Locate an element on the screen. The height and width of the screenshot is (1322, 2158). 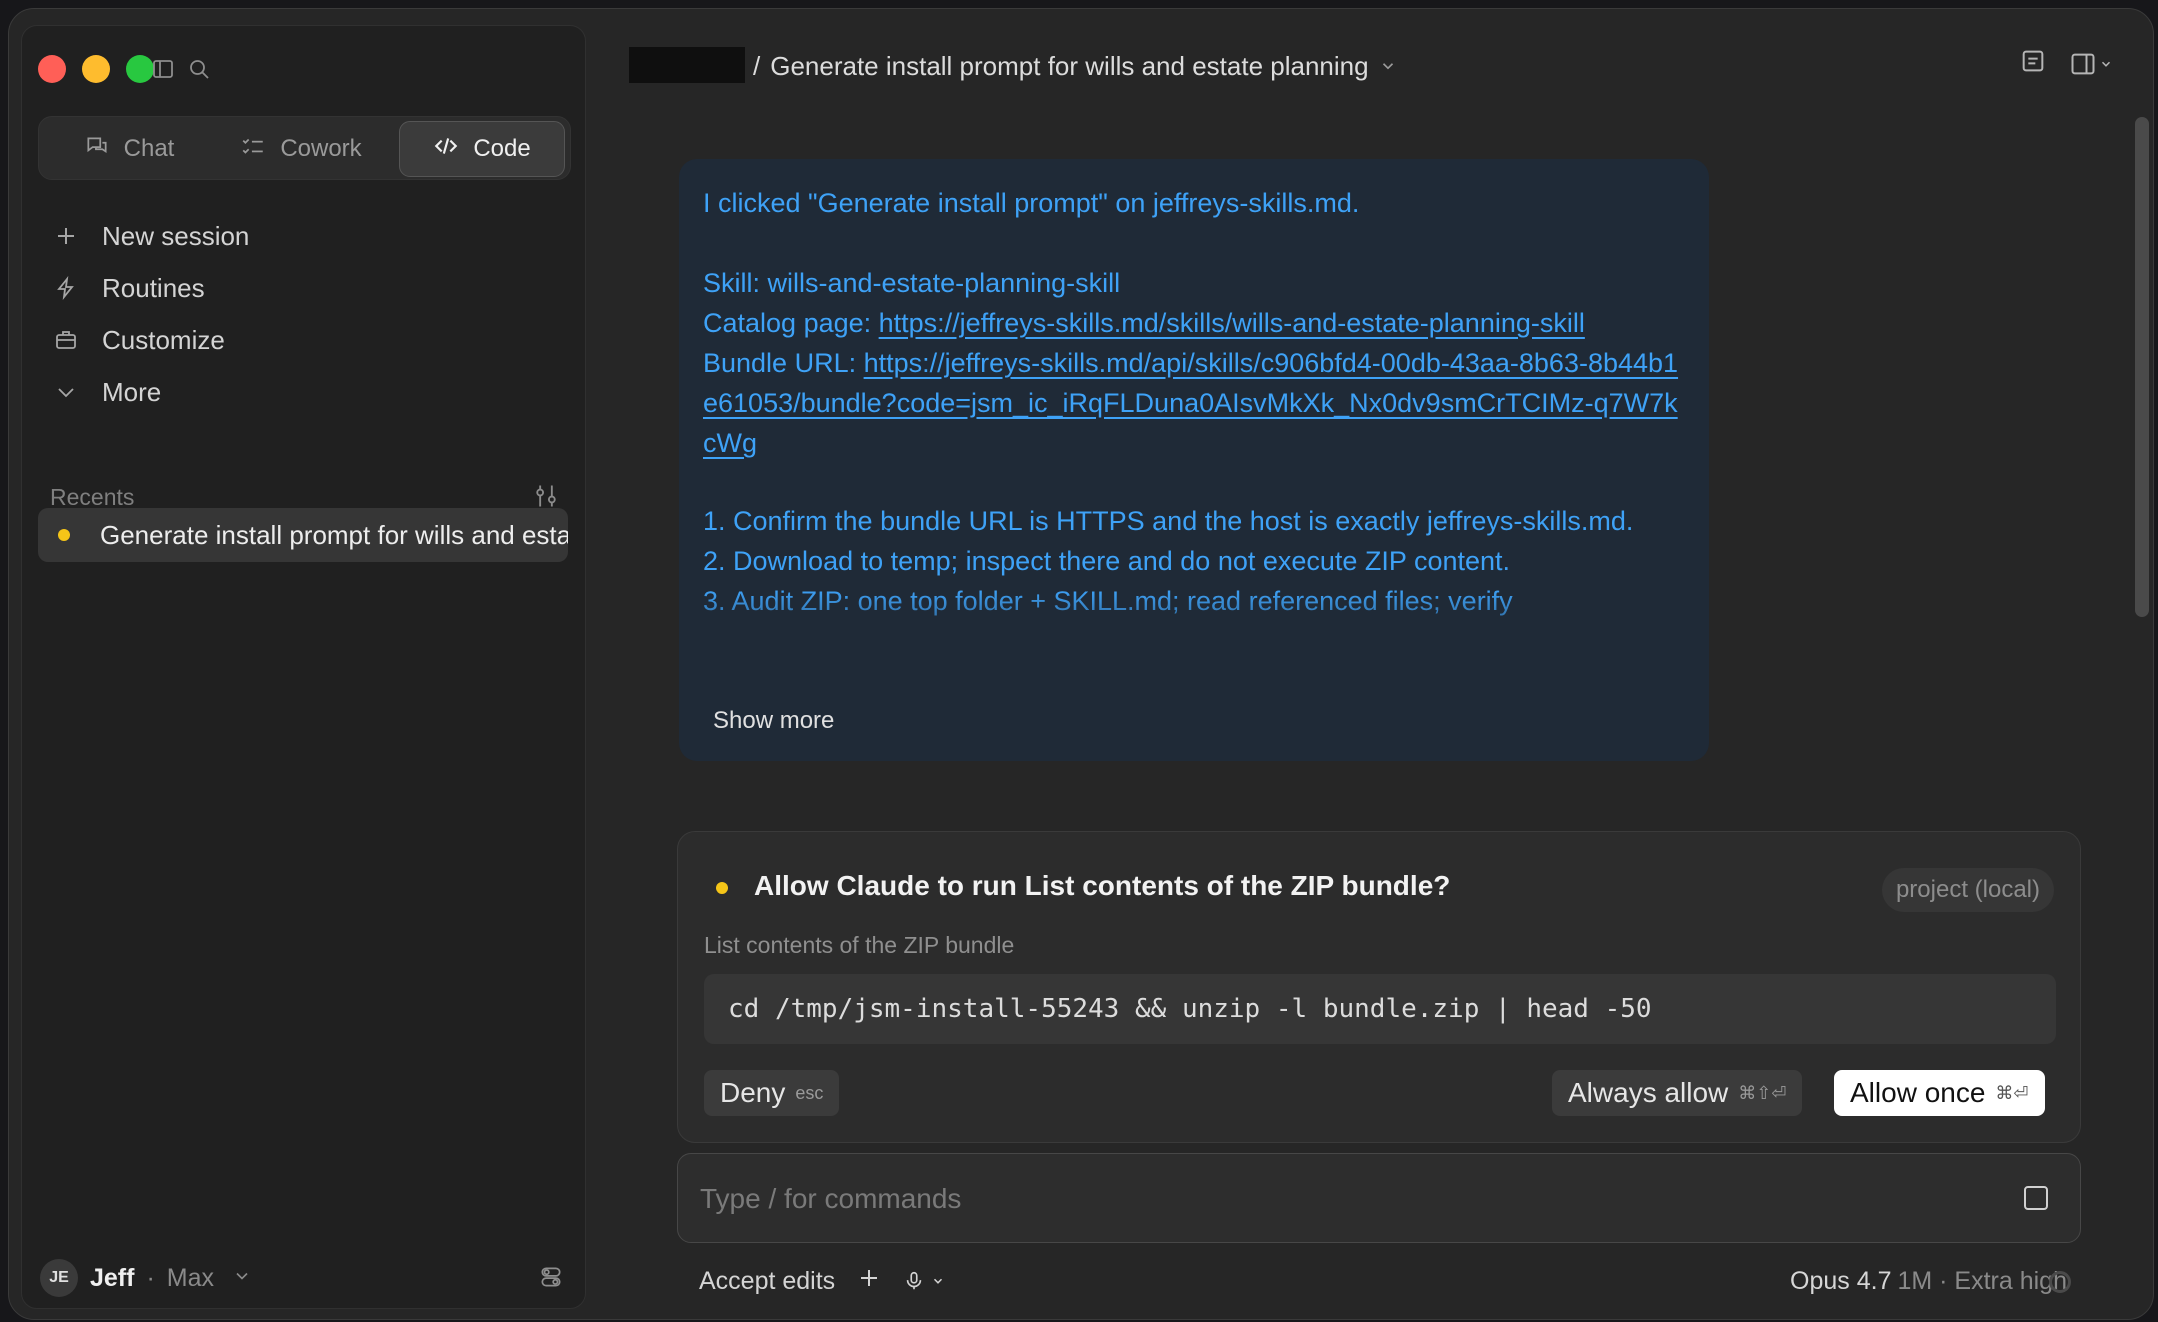
code-icon is located at coordinates (446, 149).